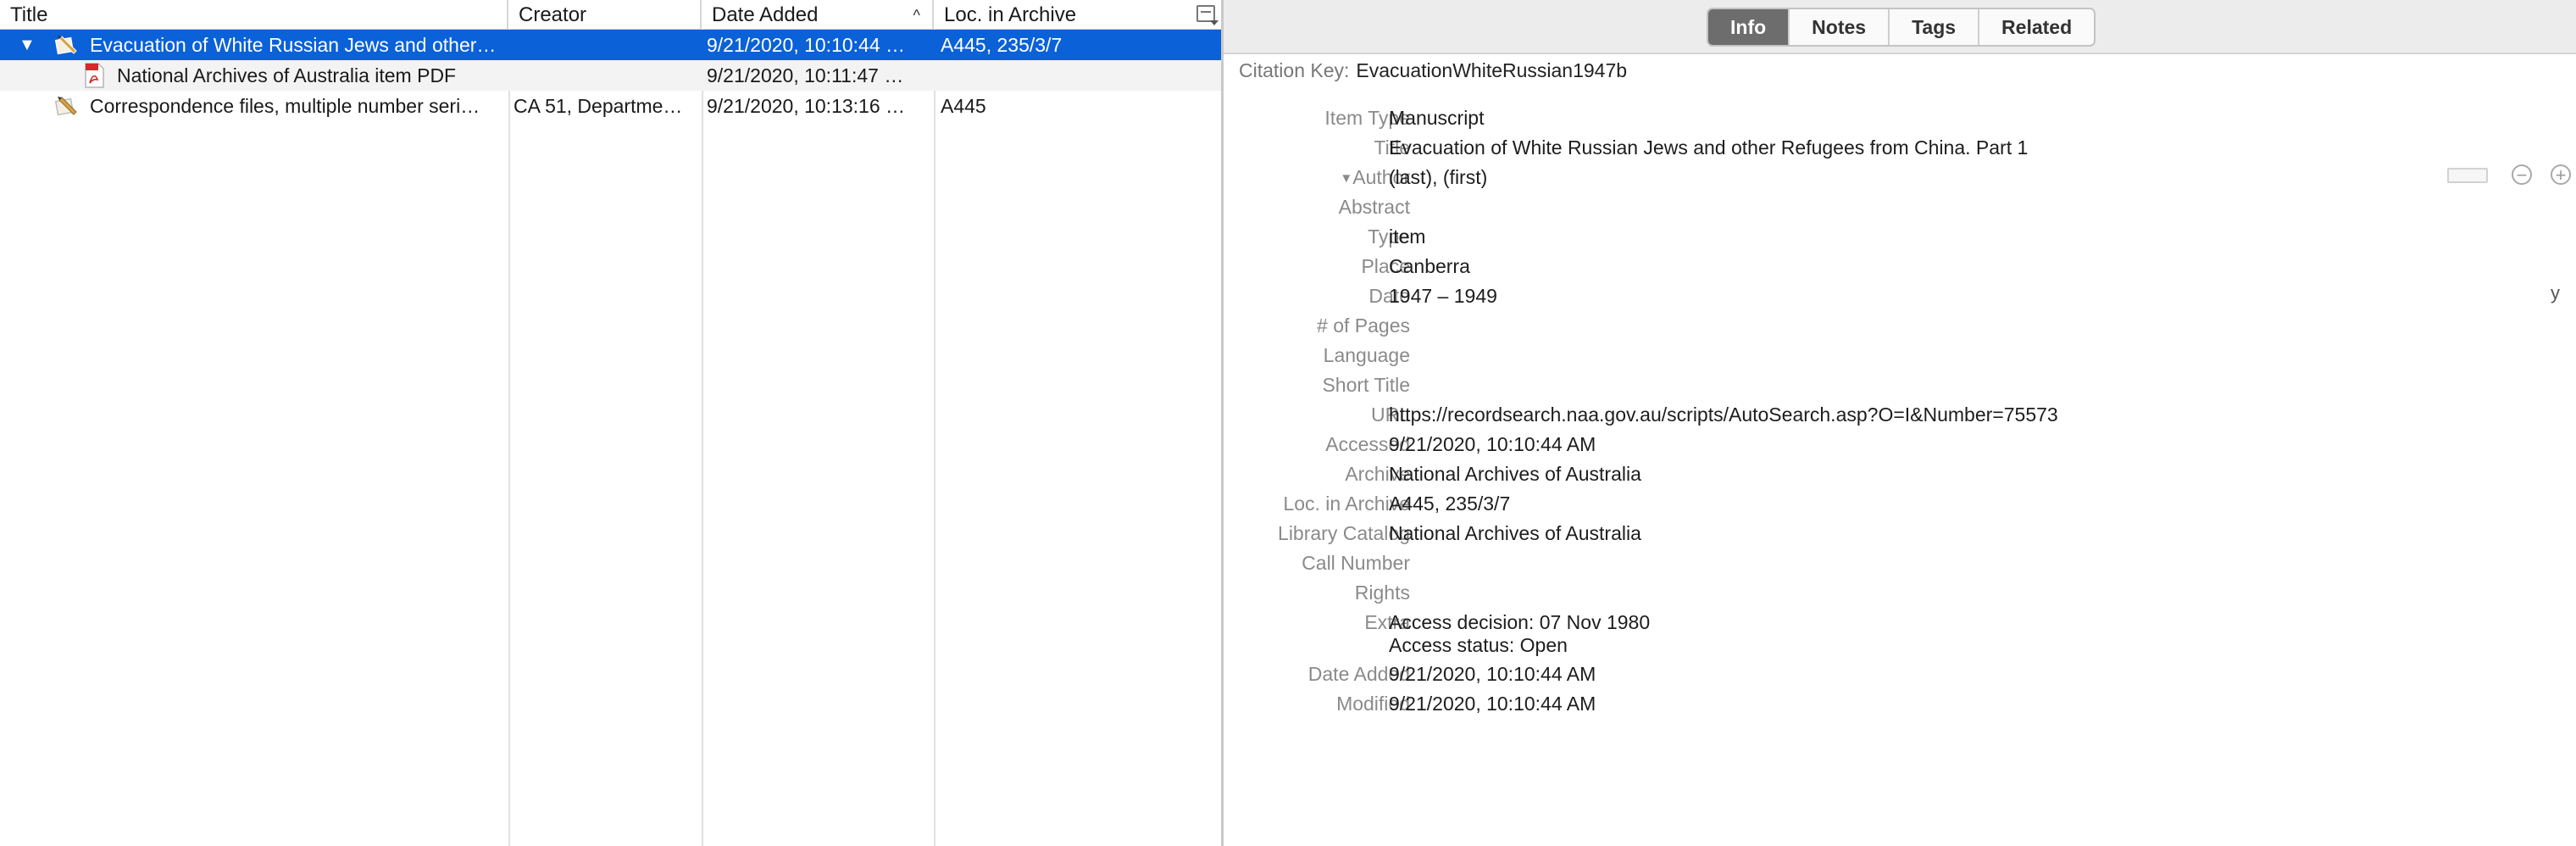  I want to click on extra-line: Access status: Open, so click(1478, 645).